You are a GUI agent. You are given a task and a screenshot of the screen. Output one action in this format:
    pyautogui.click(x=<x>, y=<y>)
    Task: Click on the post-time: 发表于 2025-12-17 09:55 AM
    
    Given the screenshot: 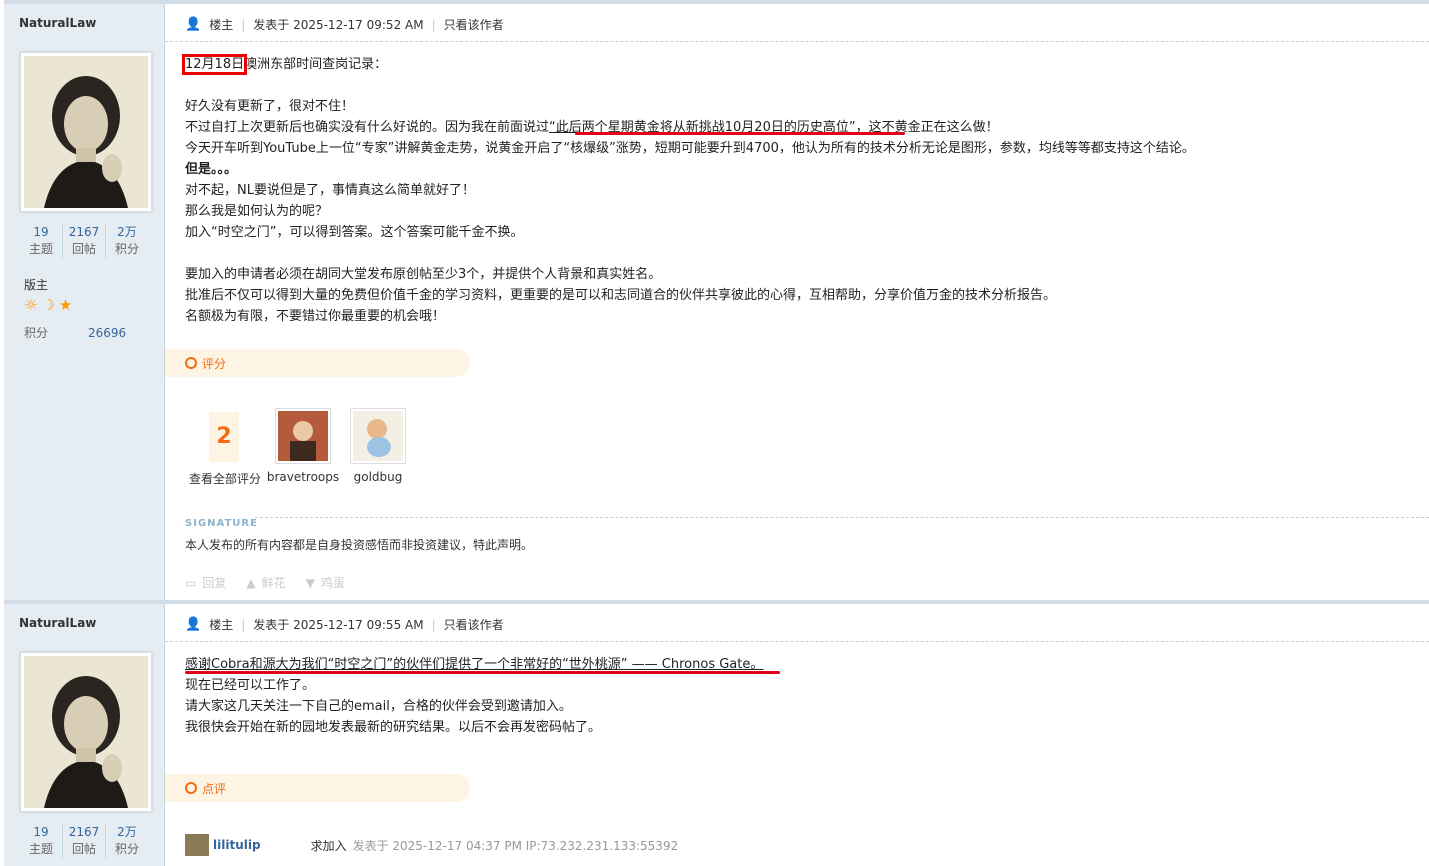 What is the action you would take?
    pyautogui.click(x=338, y=625)
    